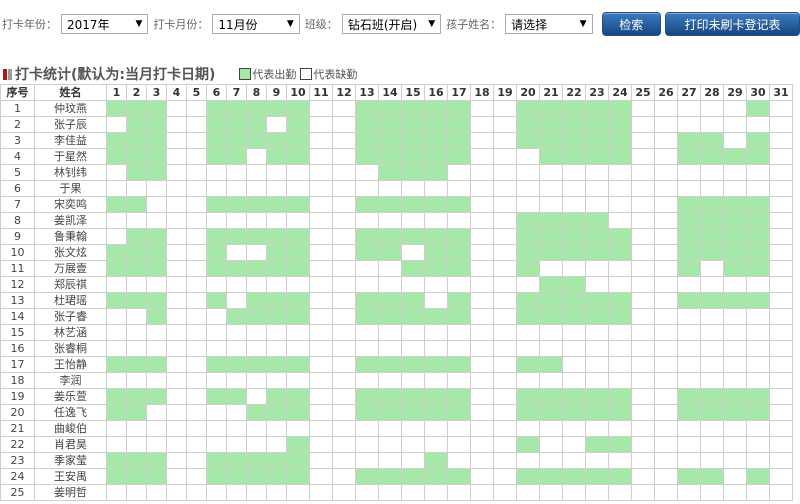 This screenshot has height=504, width=800. What do you see at coordinates (70, 460) in the screenshot?
I see `student-name: 季家莹` at bounding box center [70, 460].